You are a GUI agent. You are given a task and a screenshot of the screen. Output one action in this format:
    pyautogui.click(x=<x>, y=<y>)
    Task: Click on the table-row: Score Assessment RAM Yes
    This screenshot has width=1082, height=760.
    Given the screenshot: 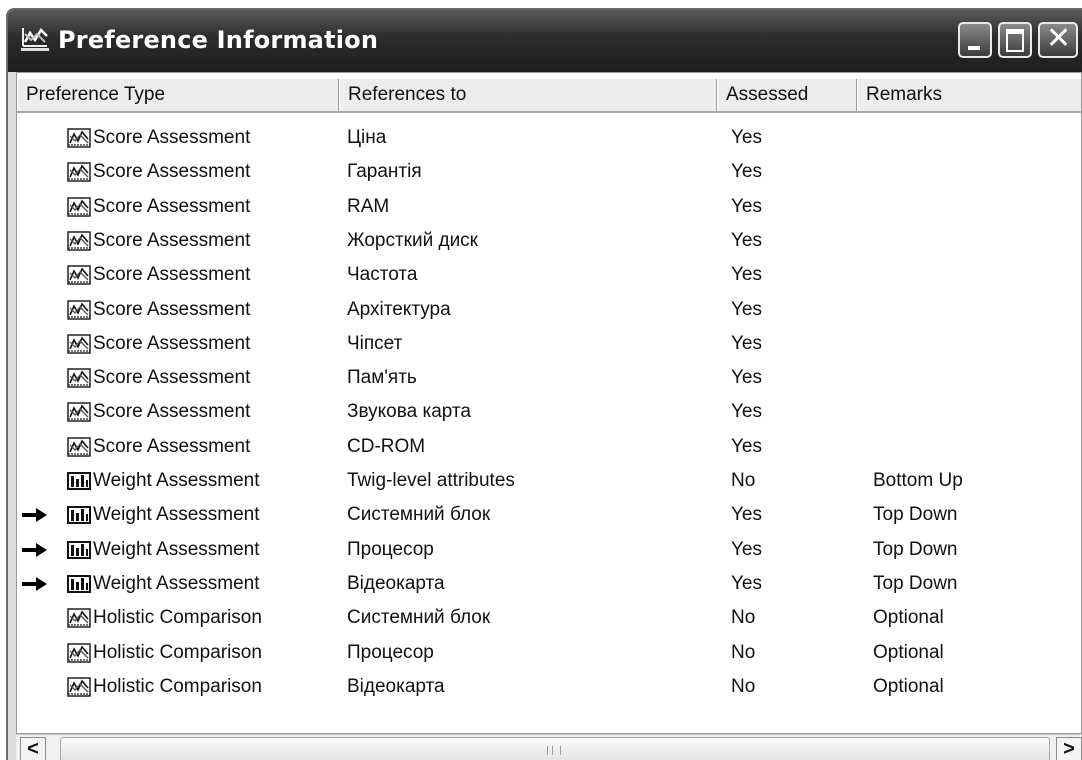 What is the action you would take?
    pyautogui.click(x=549, y=207)
    